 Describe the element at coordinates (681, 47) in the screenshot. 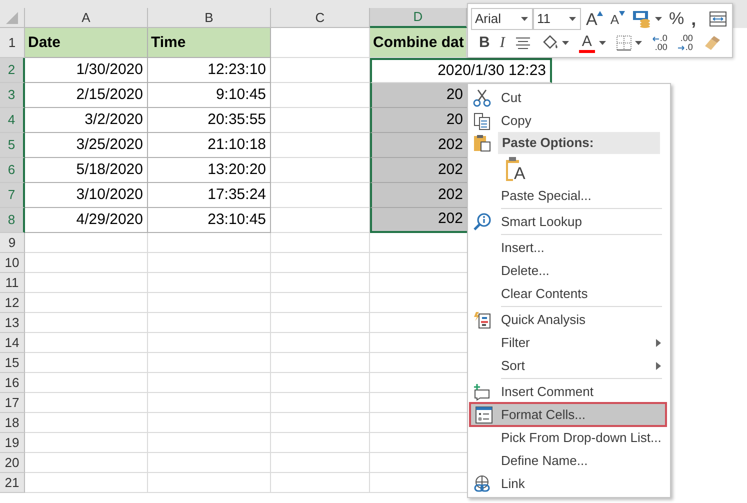

I see `arrow-right-icon` at that location.